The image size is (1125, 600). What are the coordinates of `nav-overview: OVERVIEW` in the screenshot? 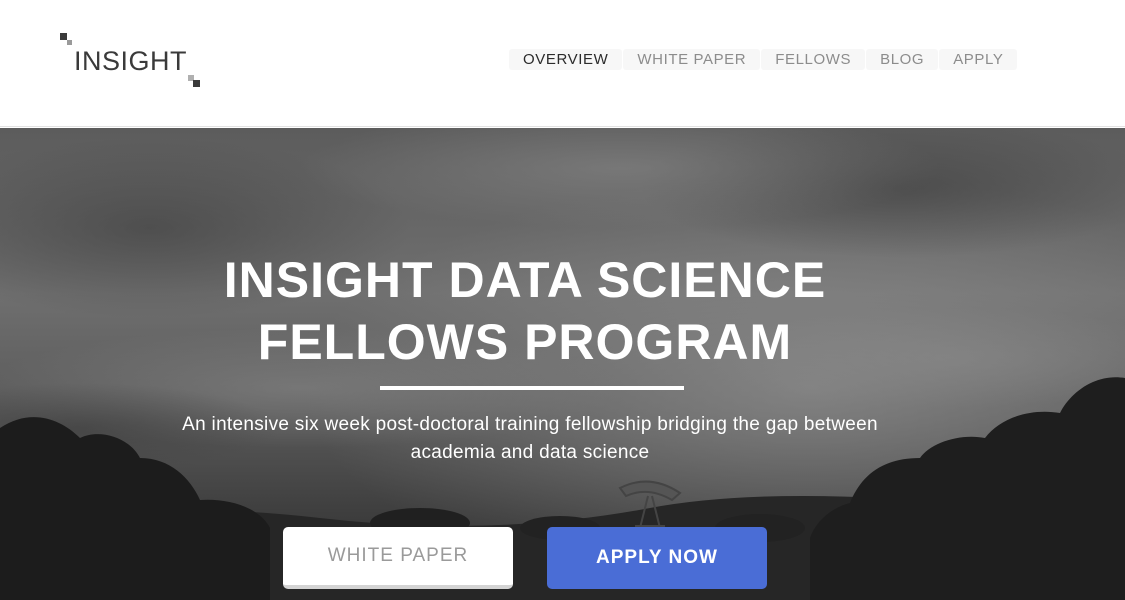 It's located at (566, 59).